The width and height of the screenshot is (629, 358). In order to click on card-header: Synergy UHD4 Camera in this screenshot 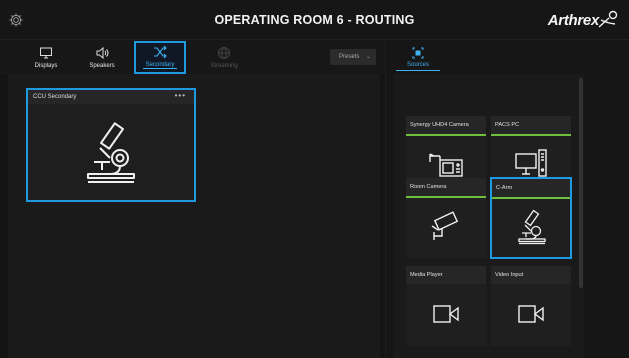, I will do `click(446, 125)`.